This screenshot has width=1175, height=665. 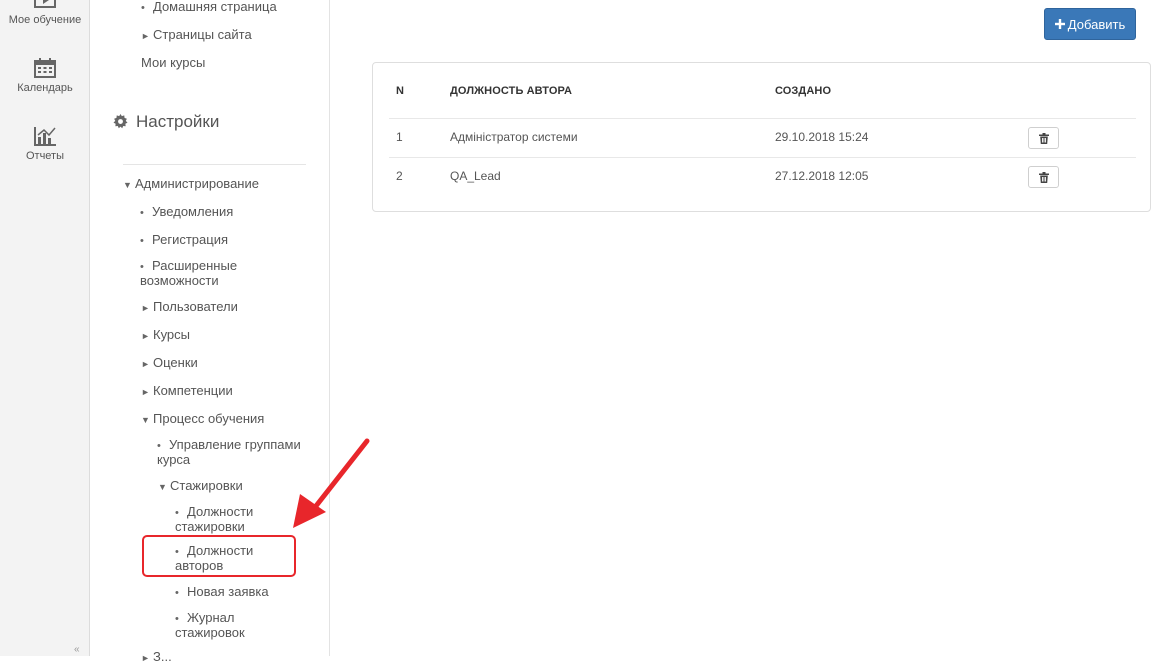 I want to click on tree-item-courses: ► Курсы, so click(x=165, y=335).